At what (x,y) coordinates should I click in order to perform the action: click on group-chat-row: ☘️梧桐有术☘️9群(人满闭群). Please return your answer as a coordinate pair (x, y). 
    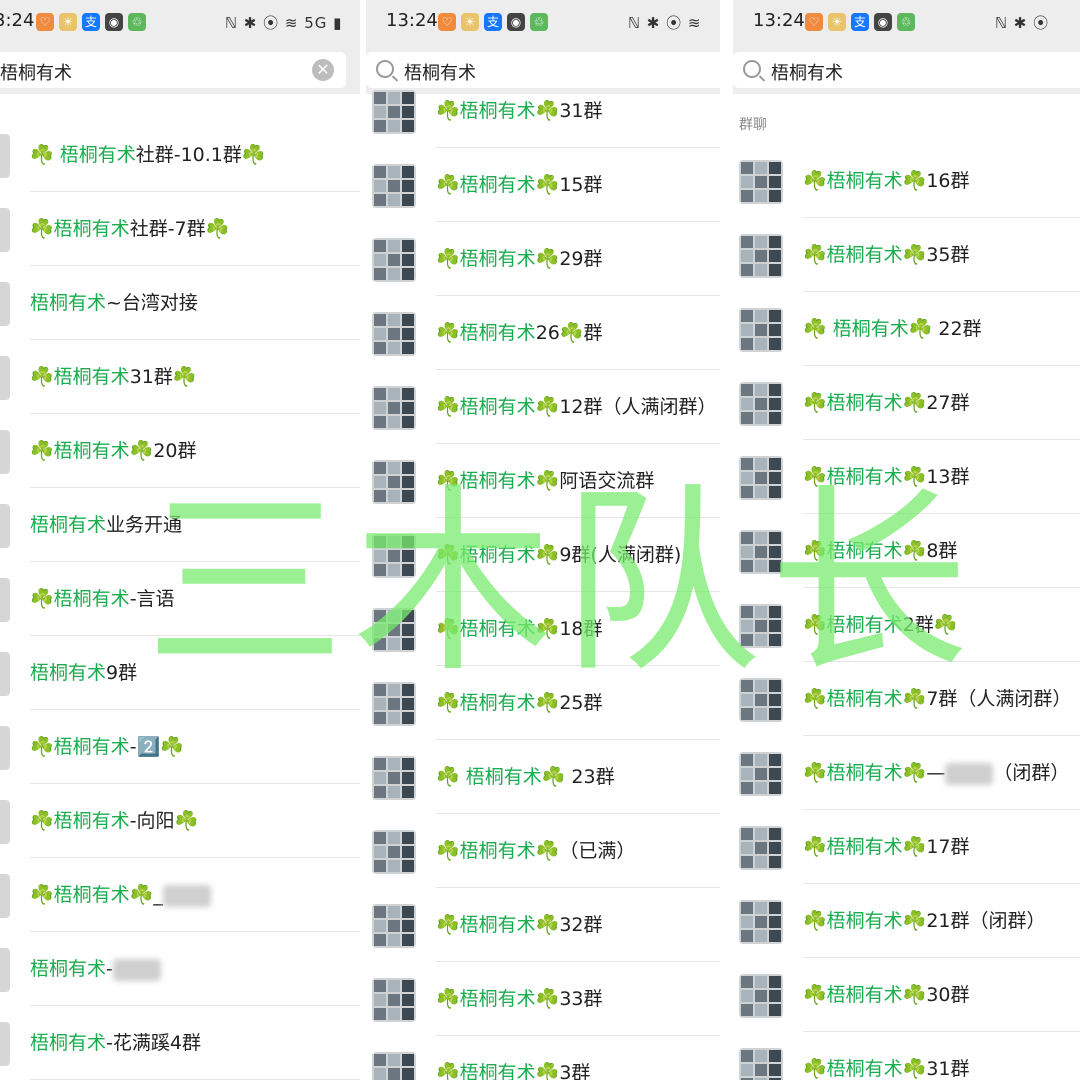
    Looking at the image, I should click on (543, 555).